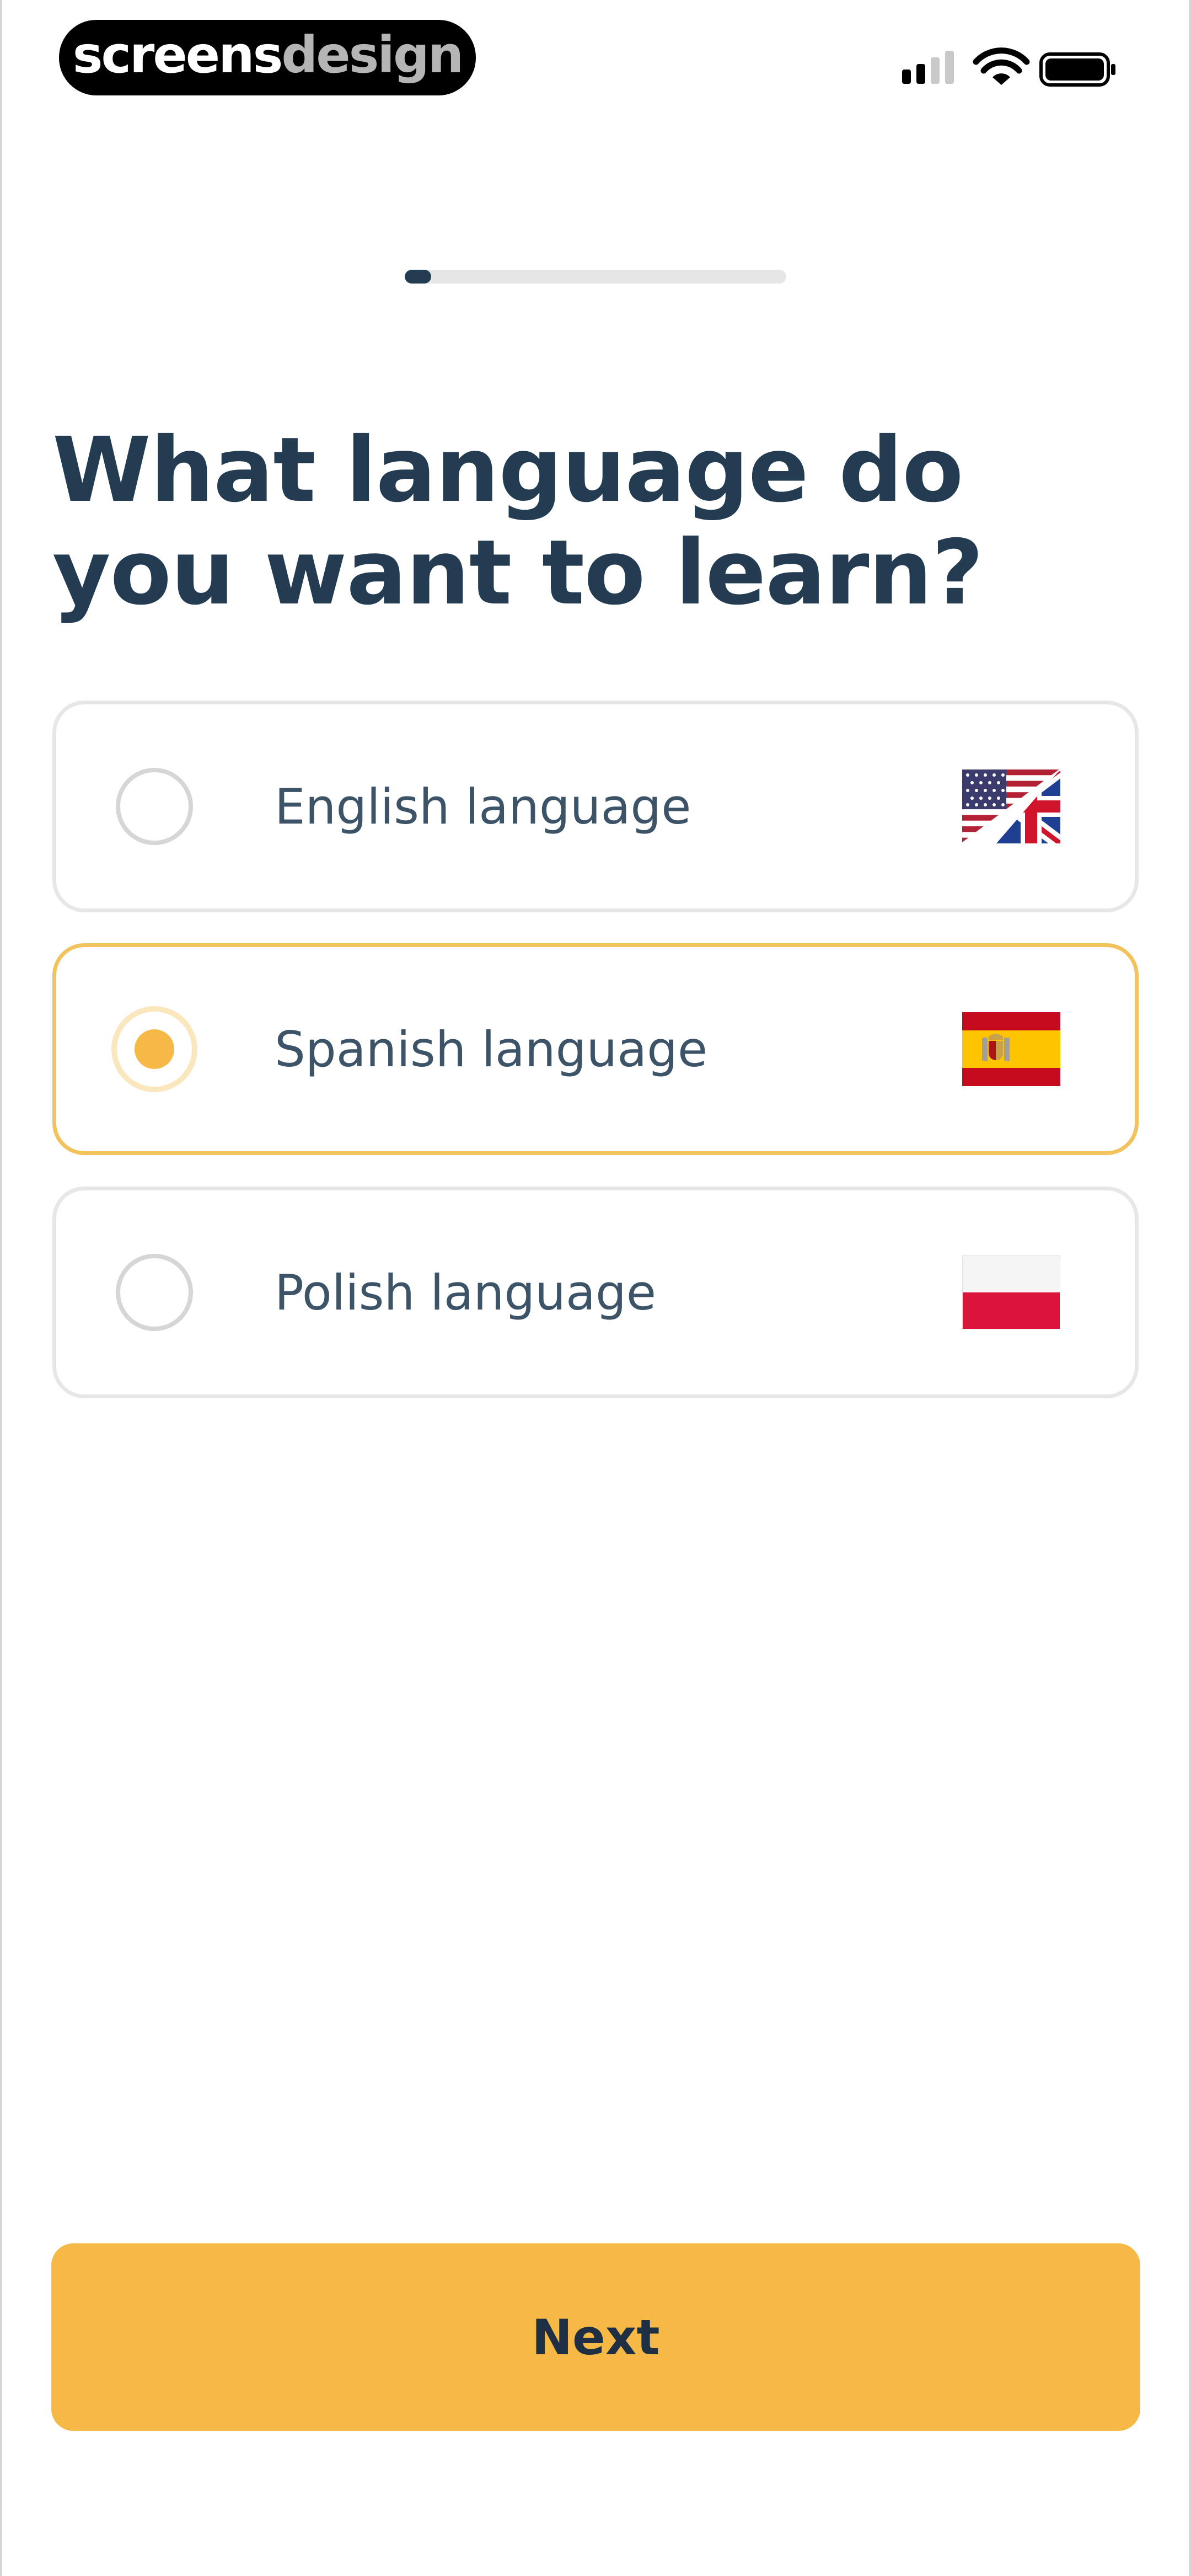  Describe the element at coordinates (483, 806) in the screenshot. I see `option-label: English language` at that location.